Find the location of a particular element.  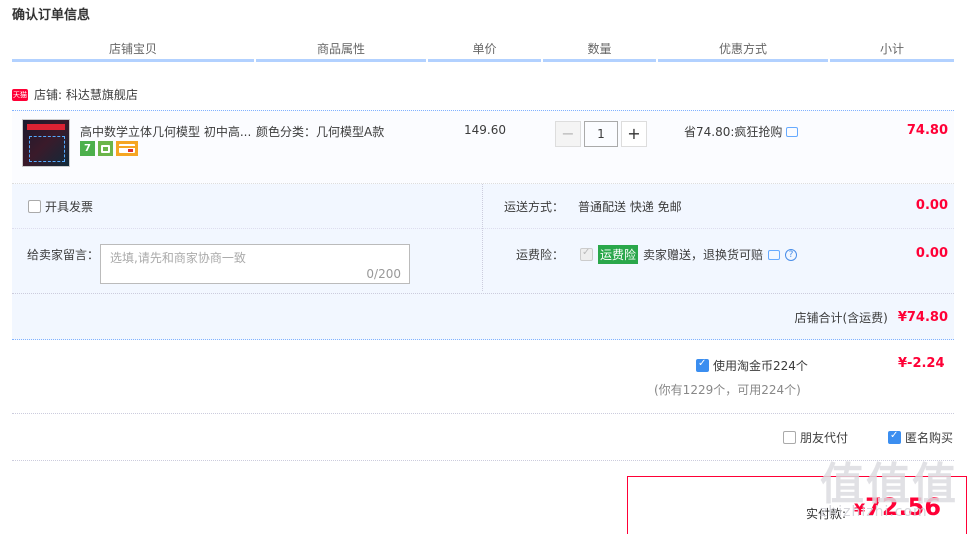

friend-pay-option: 朋友代付 is located at coordinates (815, 437).